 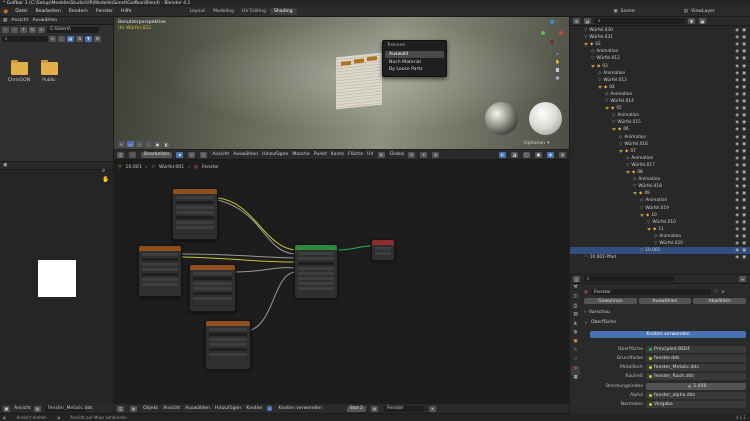 What do you see at coordinates (629, 279) in the screenshot?
I see `properties-search-input: ⌕` at bounding box center [629, 279].